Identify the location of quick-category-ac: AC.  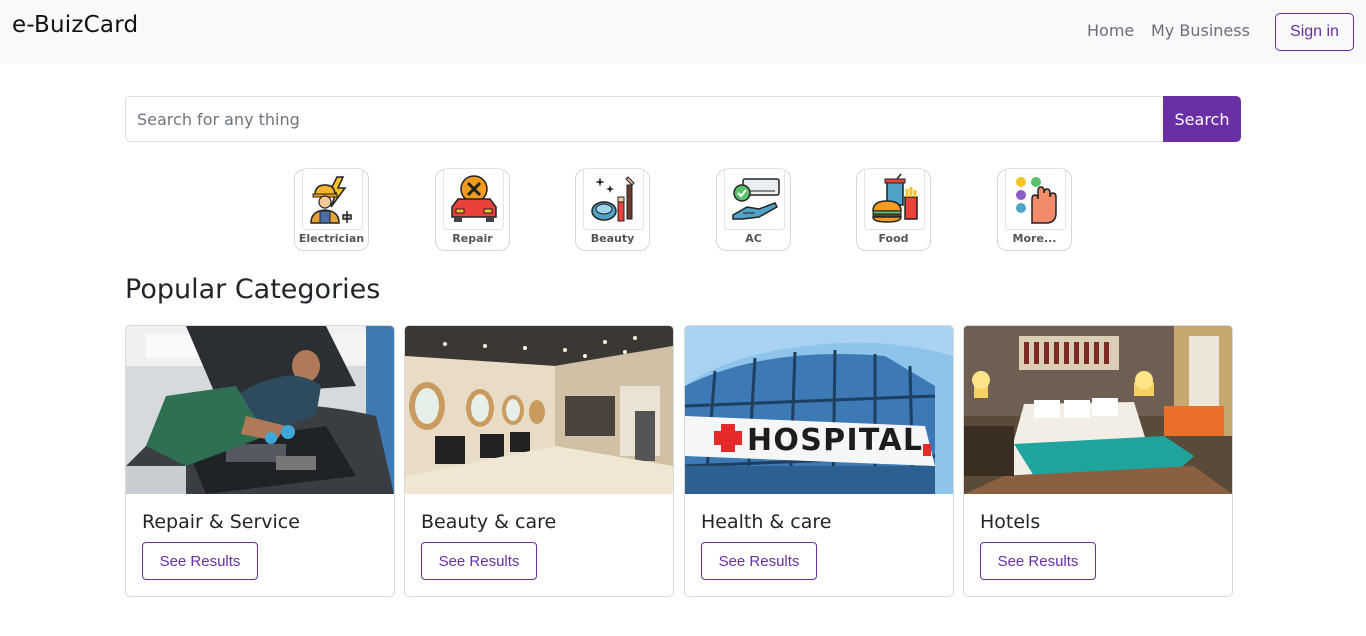
(753, 209).